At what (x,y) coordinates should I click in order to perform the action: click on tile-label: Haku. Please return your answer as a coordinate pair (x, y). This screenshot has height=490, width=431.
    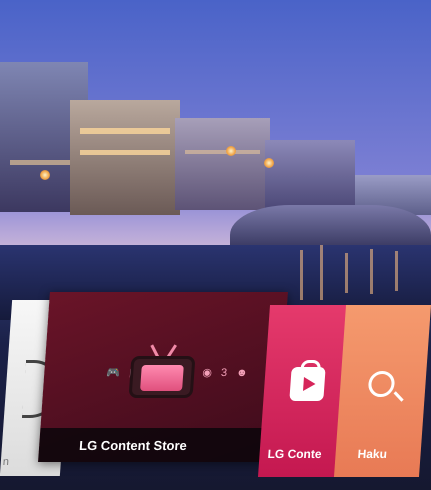
    Looking at the image, I should click on (372, 454).